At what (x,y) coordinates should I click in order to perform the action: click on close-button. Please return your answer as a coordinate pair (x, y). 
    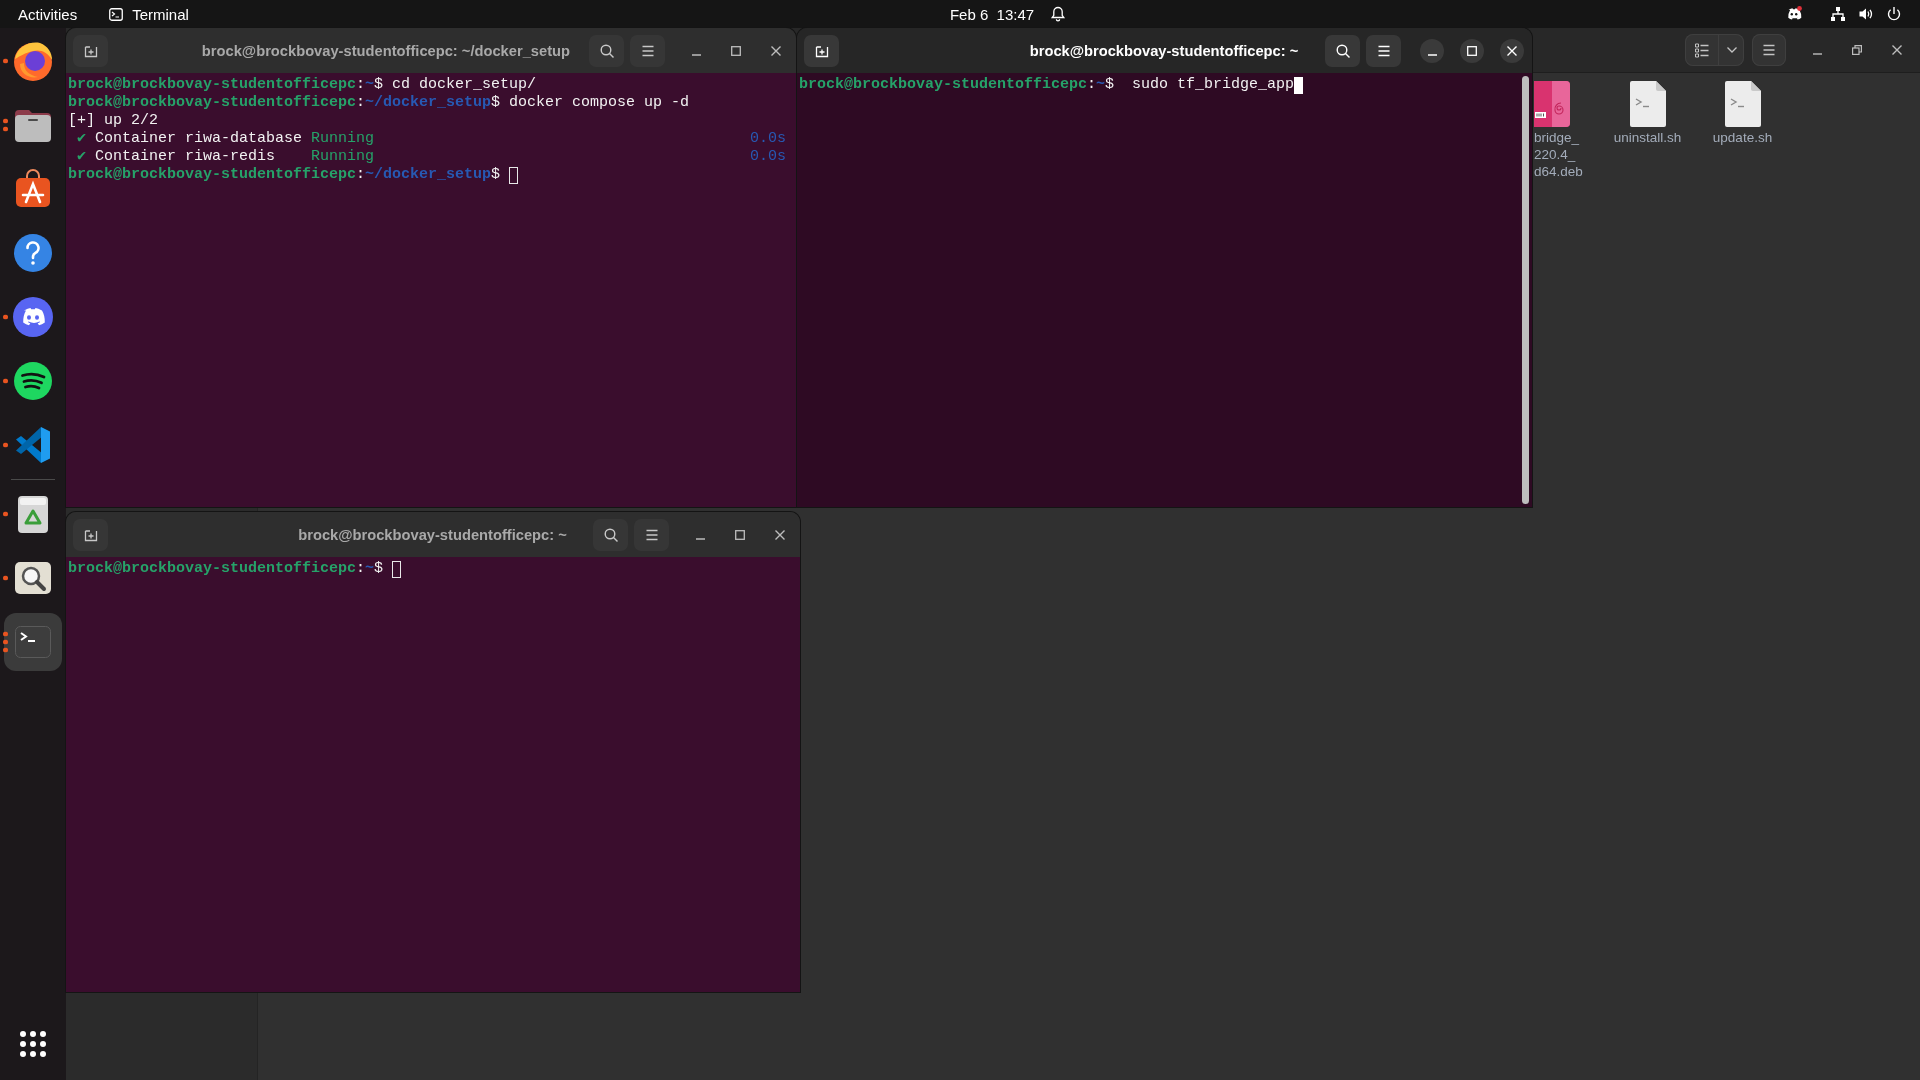
    Looking at the image, I should click on (1512, 50).